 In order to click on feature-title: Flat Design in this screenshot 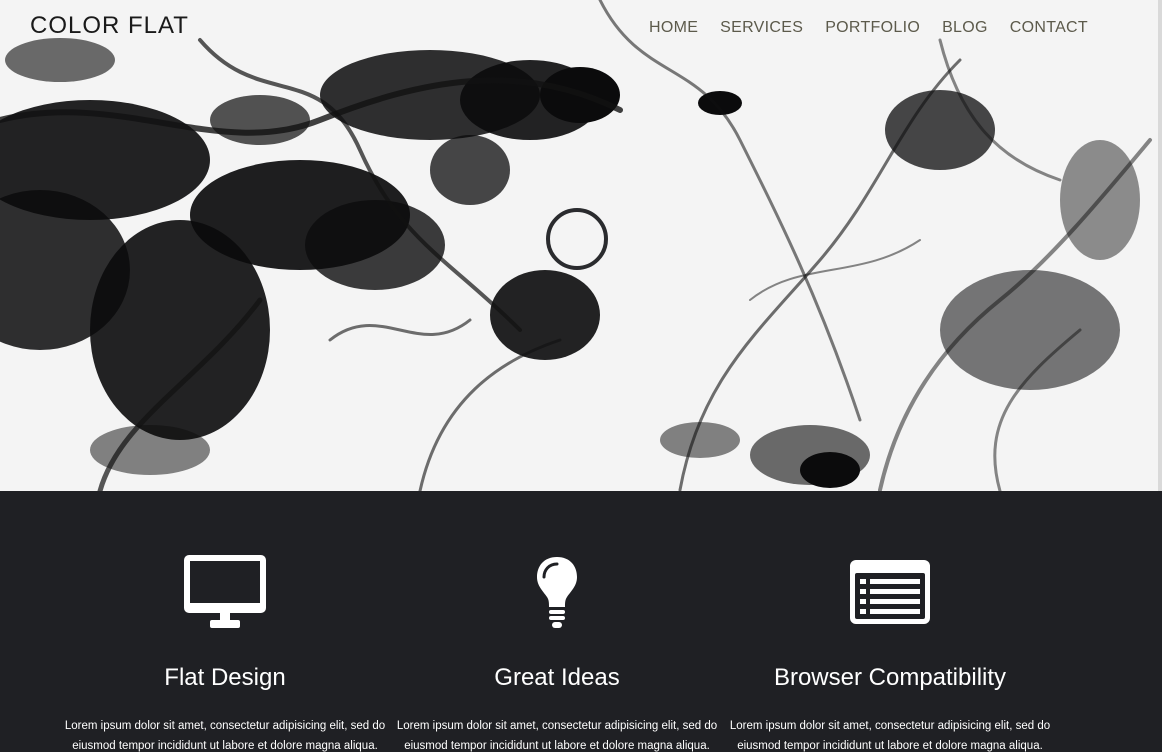, I will do `click(225, 677)`.